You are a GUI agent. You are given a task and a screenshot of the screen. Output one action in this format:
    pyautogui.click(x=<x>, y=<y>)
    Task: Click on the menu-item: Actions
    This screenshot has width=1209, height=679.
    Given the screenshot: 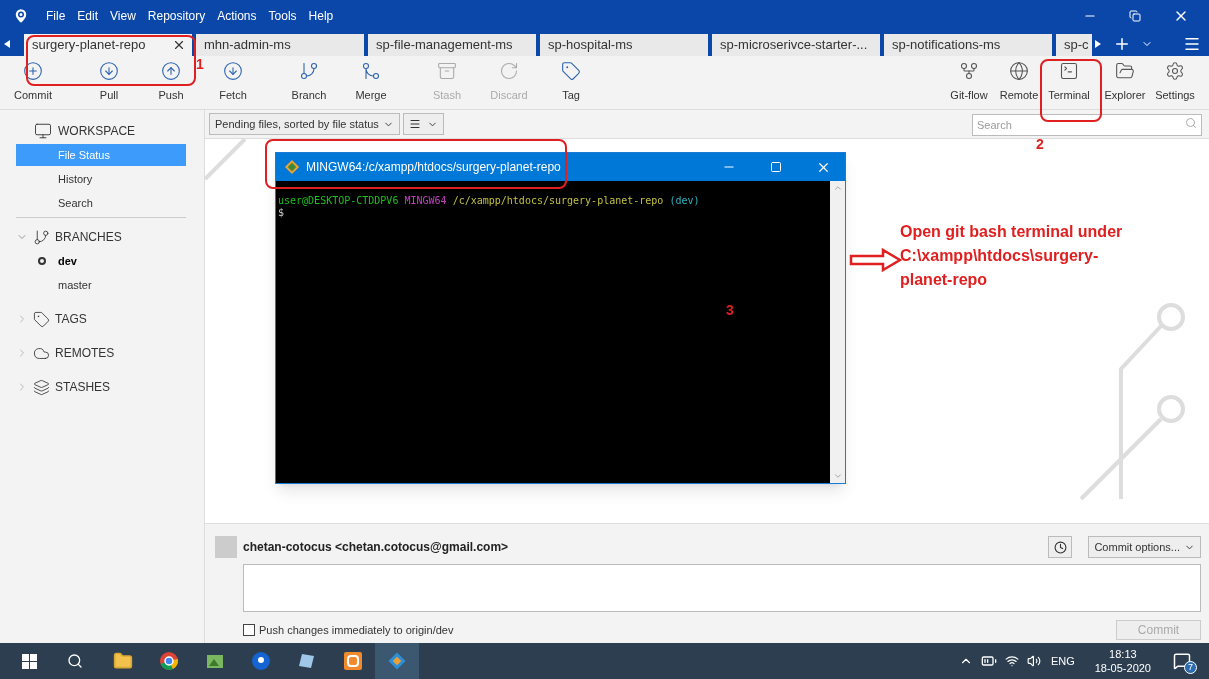 What is the action you would take?
    pyautogui.click(x=237, y=16)
    